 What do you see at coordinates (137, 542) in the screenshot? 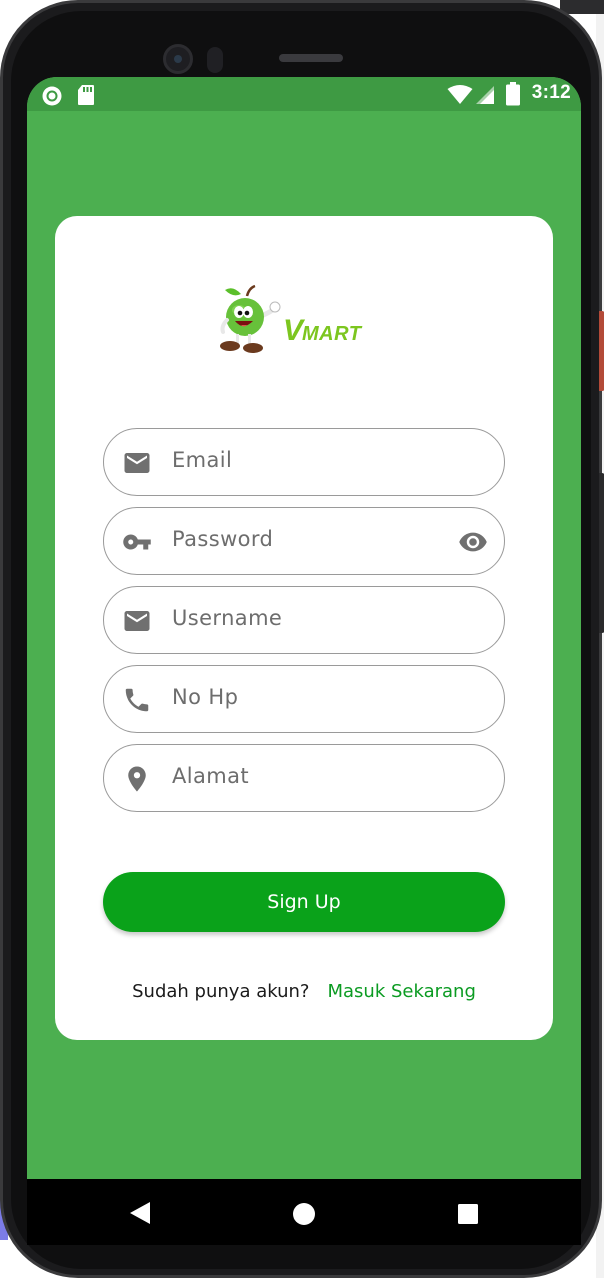
I see `key-icon` at bounding box center [137, 542].